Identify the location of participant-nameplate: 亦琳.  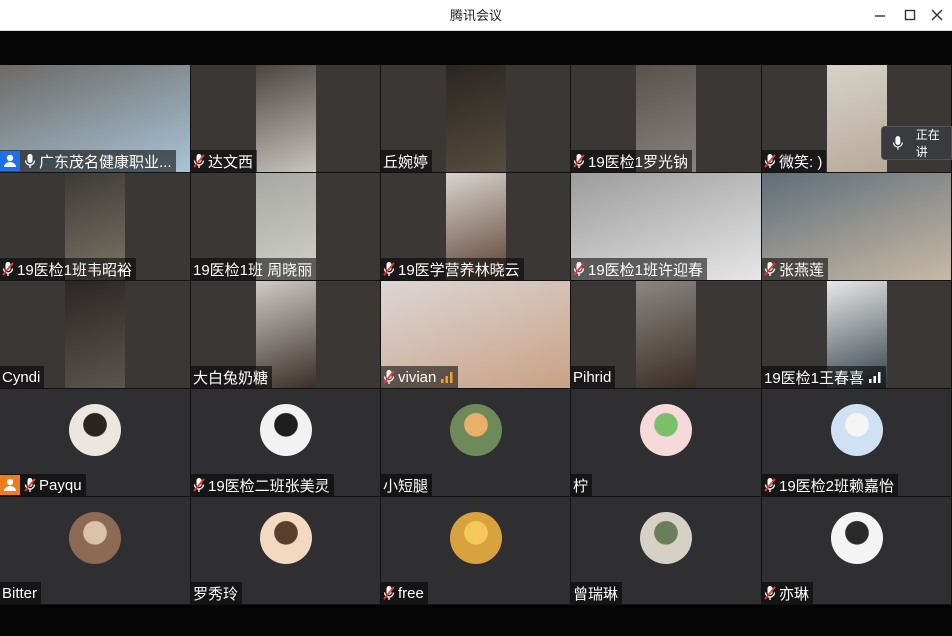
(788, 593).